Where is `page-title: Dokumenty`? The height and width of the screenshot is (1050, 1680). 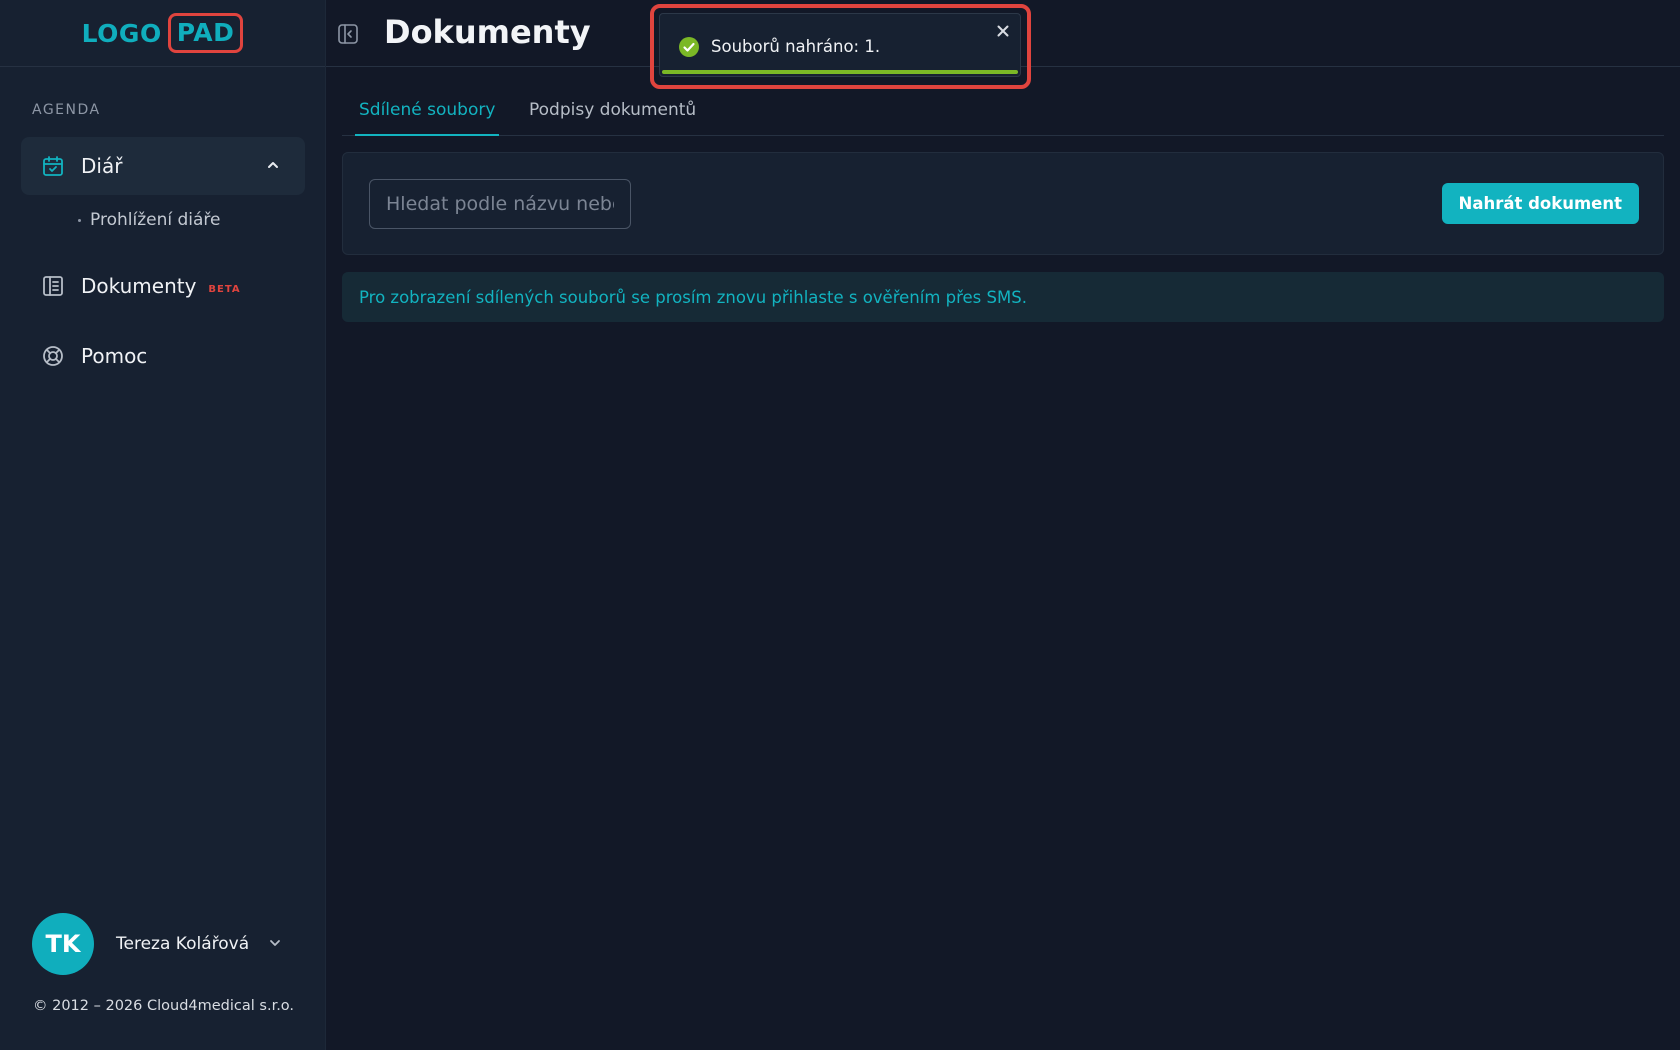
page-title: Dokumenty is located at coordinates (487, 32).